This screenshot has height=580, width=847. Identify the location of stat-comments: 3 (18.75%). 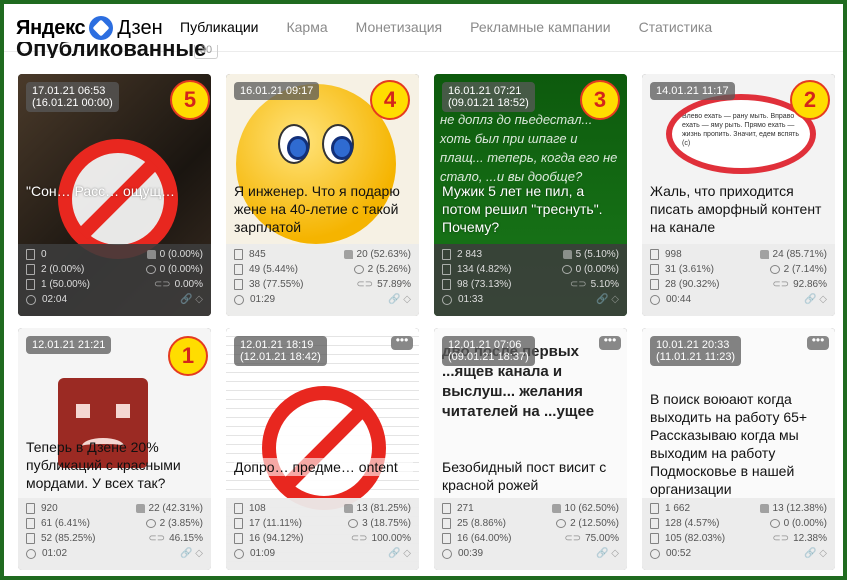
(386, 523).